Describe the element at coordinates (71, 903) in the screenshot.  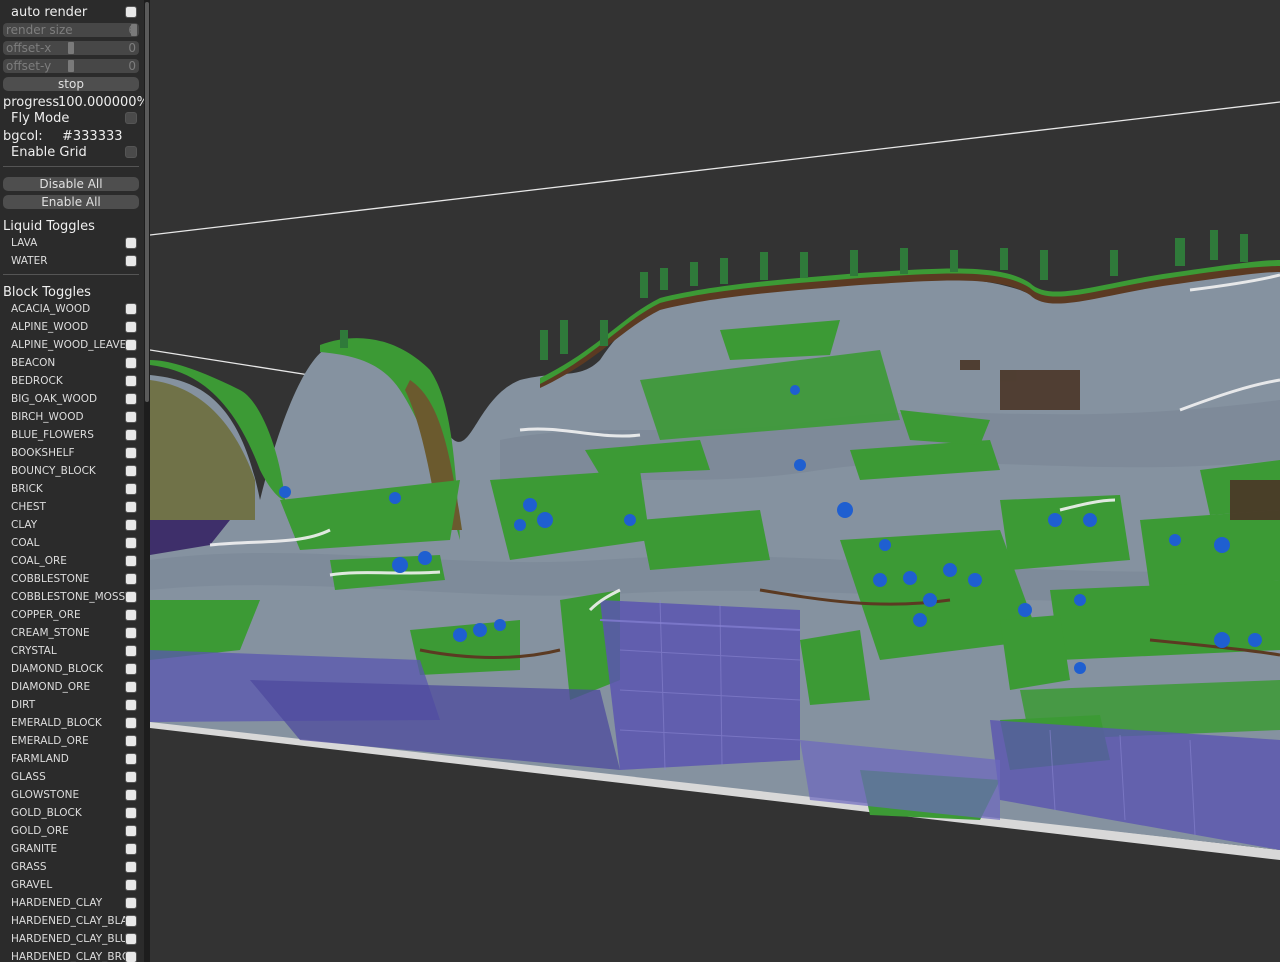
I see `block-toggle-hardened-clay: HARDENED_CLAY` at that location.